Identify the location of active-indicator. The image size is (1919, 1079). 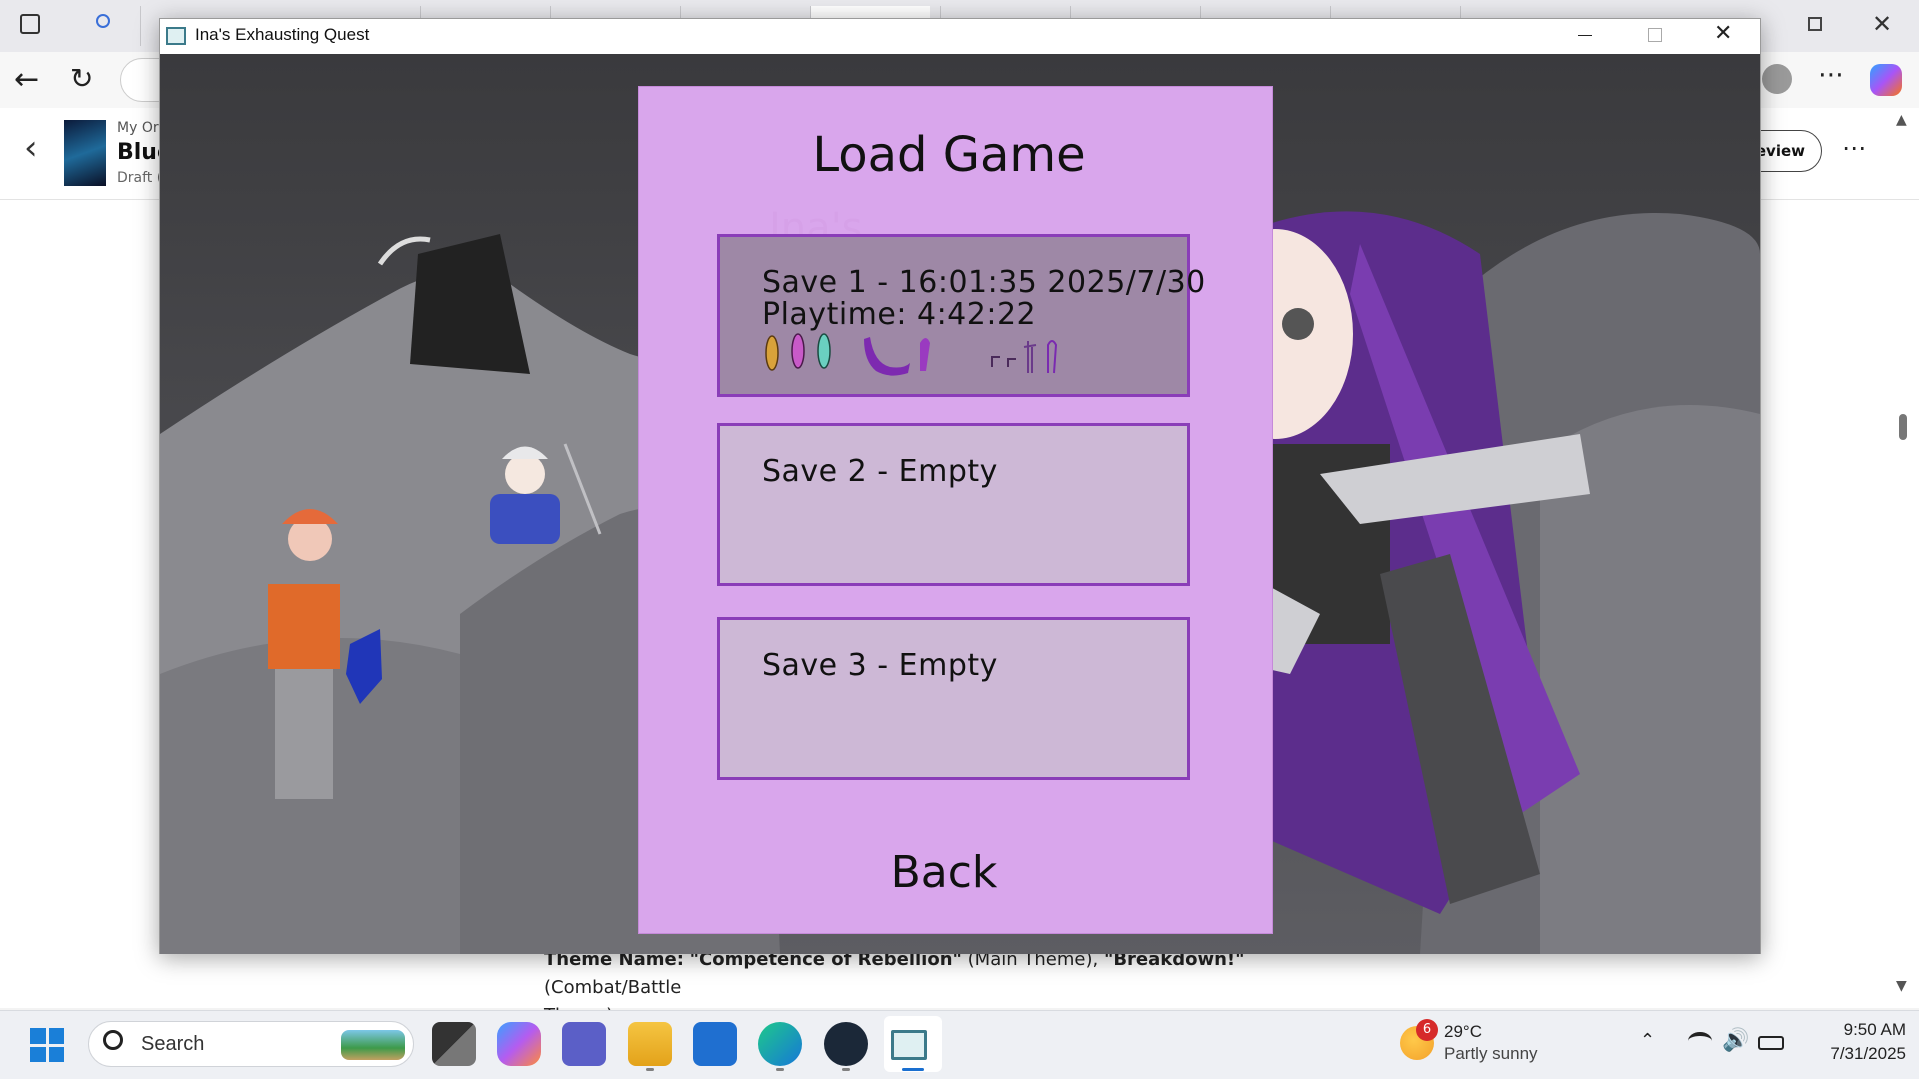
(913, 1069).